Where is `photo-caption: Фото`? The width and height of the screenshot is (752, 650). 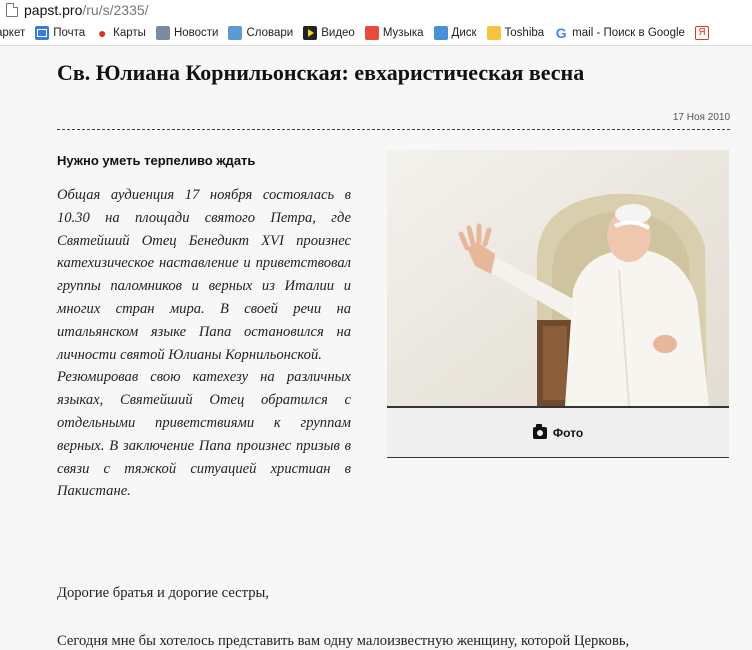 photo-caption: Фото is located at coordinates (558, 432).